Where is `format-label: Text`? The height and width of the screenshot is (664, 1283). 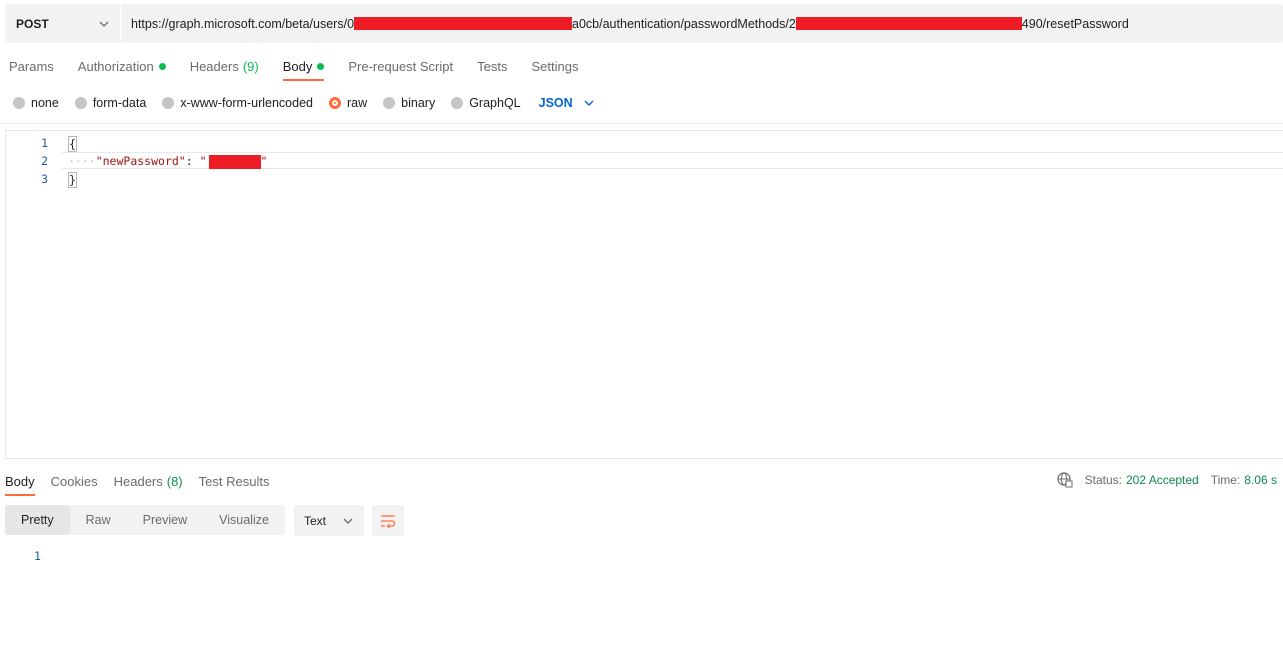
format-label: Text is located at coordinates (315, 520).